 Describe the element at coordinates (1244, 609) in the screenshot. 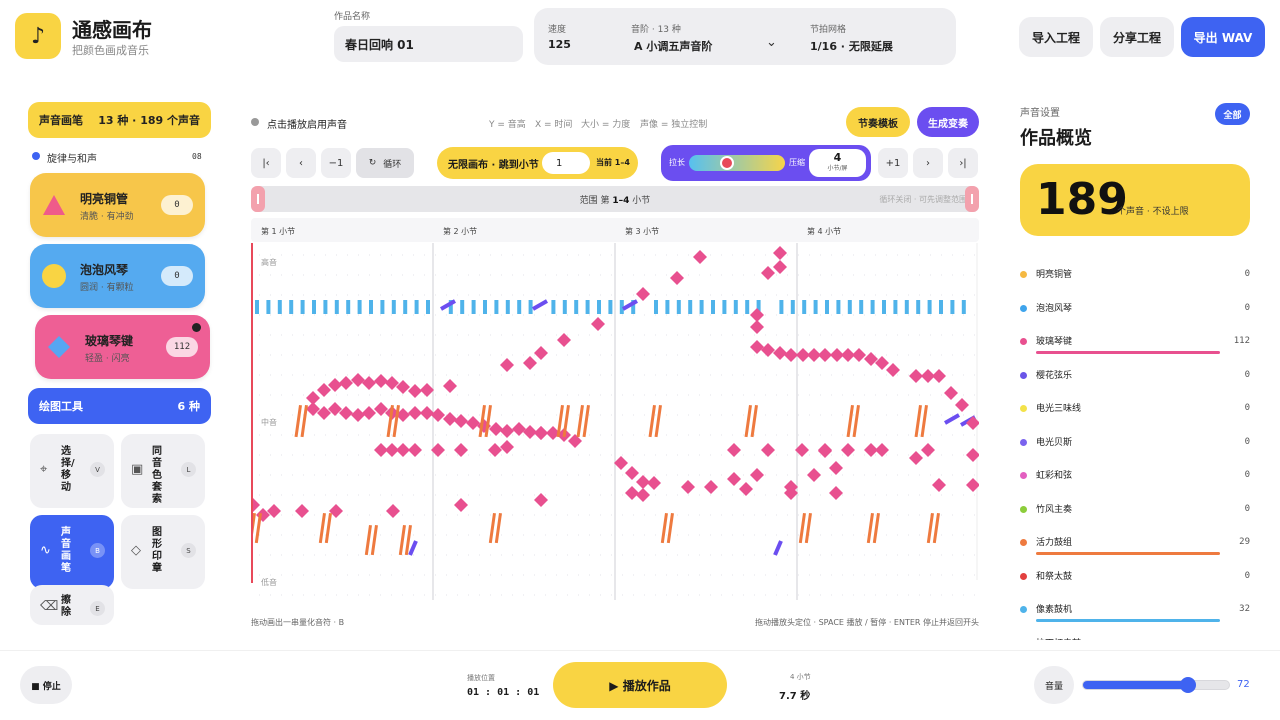

I see `voice-row-count: 32` at that location.